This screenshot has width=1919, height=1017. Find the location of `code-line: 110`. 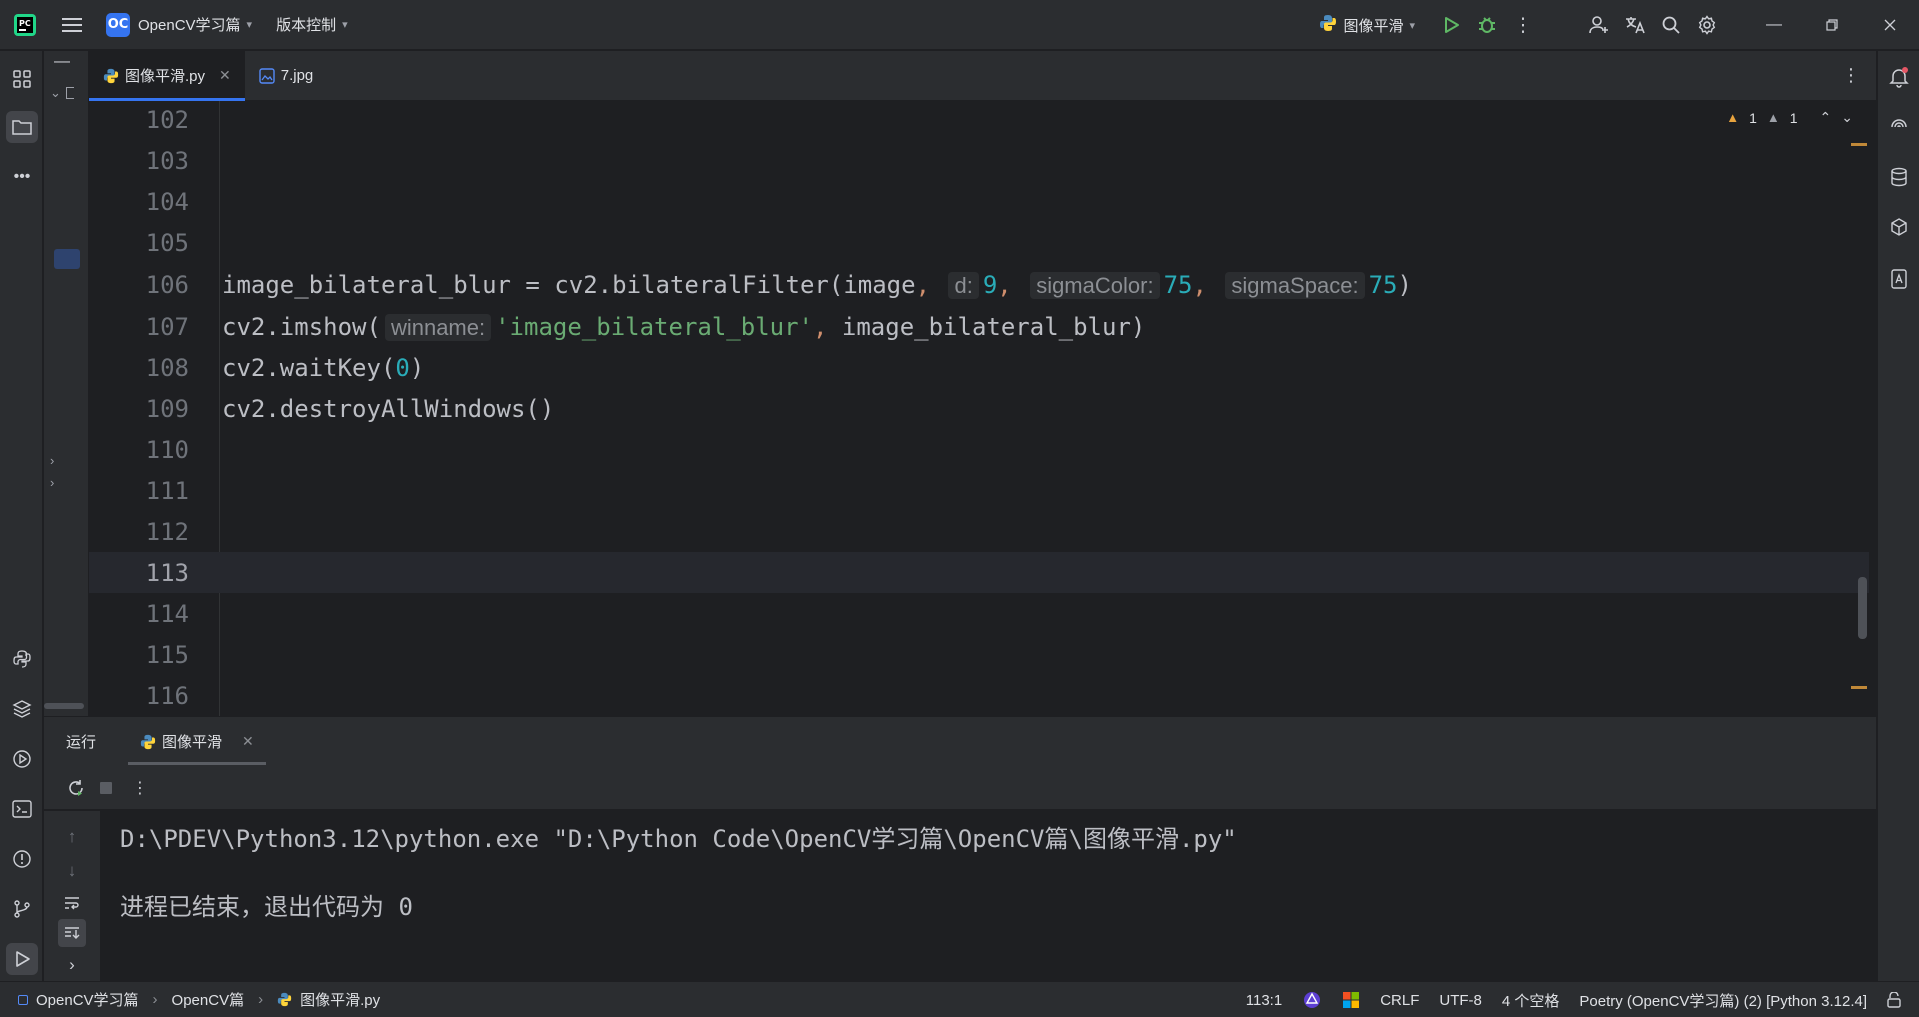

code-line: 110 is located at coordinates (979, 449).